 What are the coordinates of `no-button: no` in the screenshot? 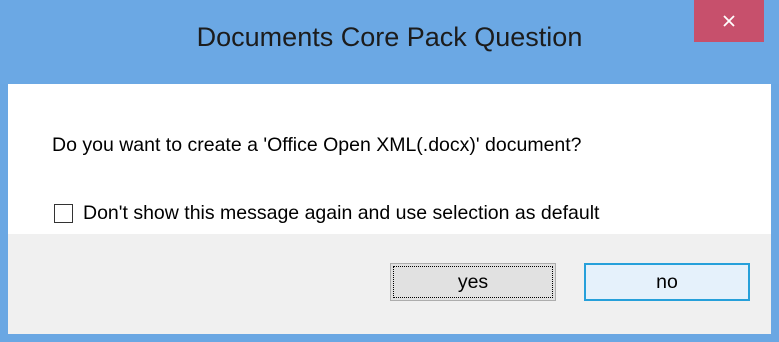 It's located at (667, 282).